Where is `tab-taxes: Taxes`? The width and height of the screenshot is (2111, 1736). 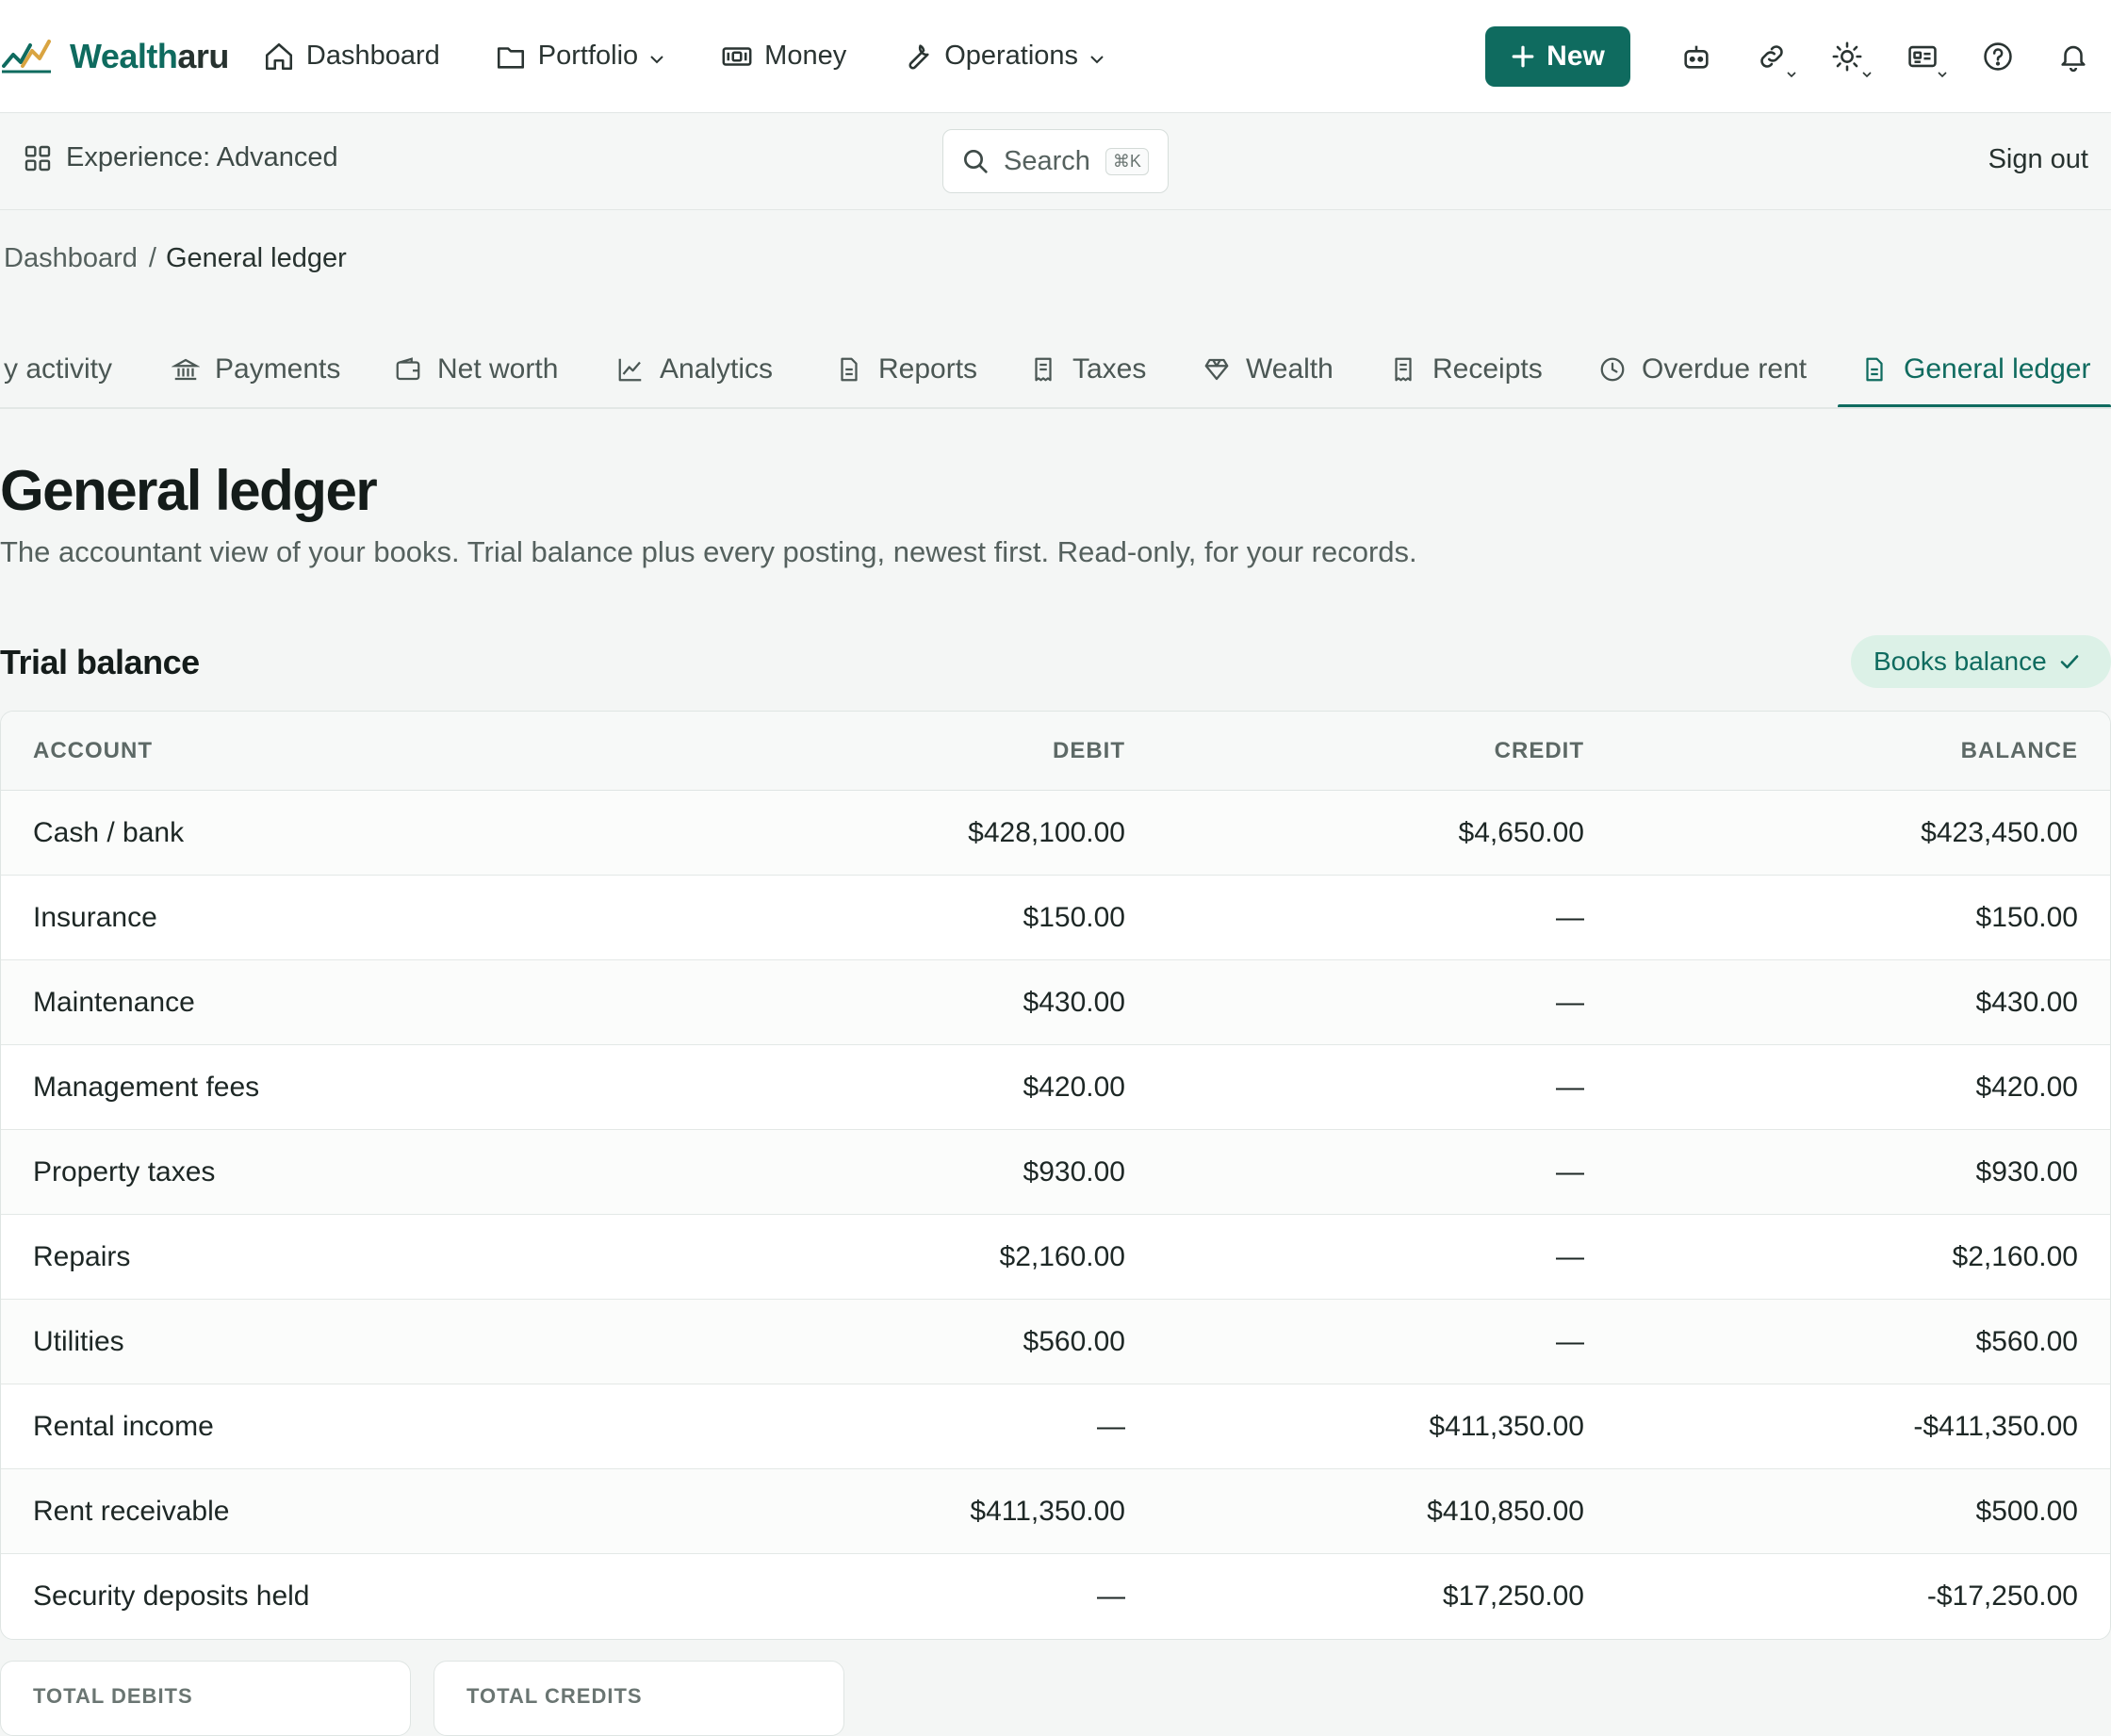
tab-taxes: Taxes is located at coordinates (1087, 368).